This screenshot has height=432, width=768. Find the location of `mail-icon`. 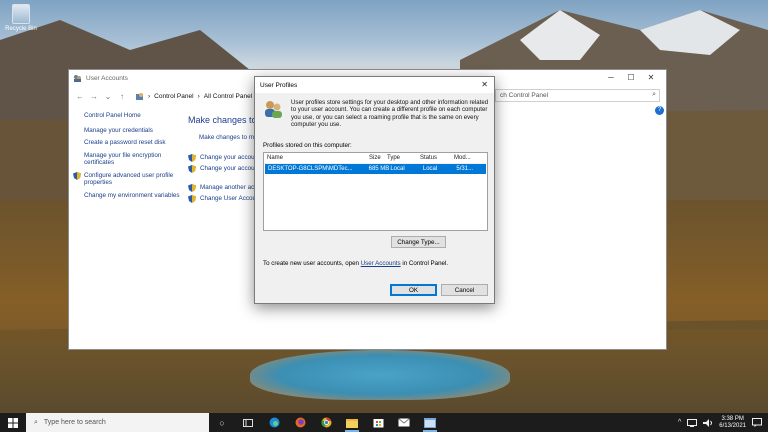

mail-icon is located at coordinates (404, 422).